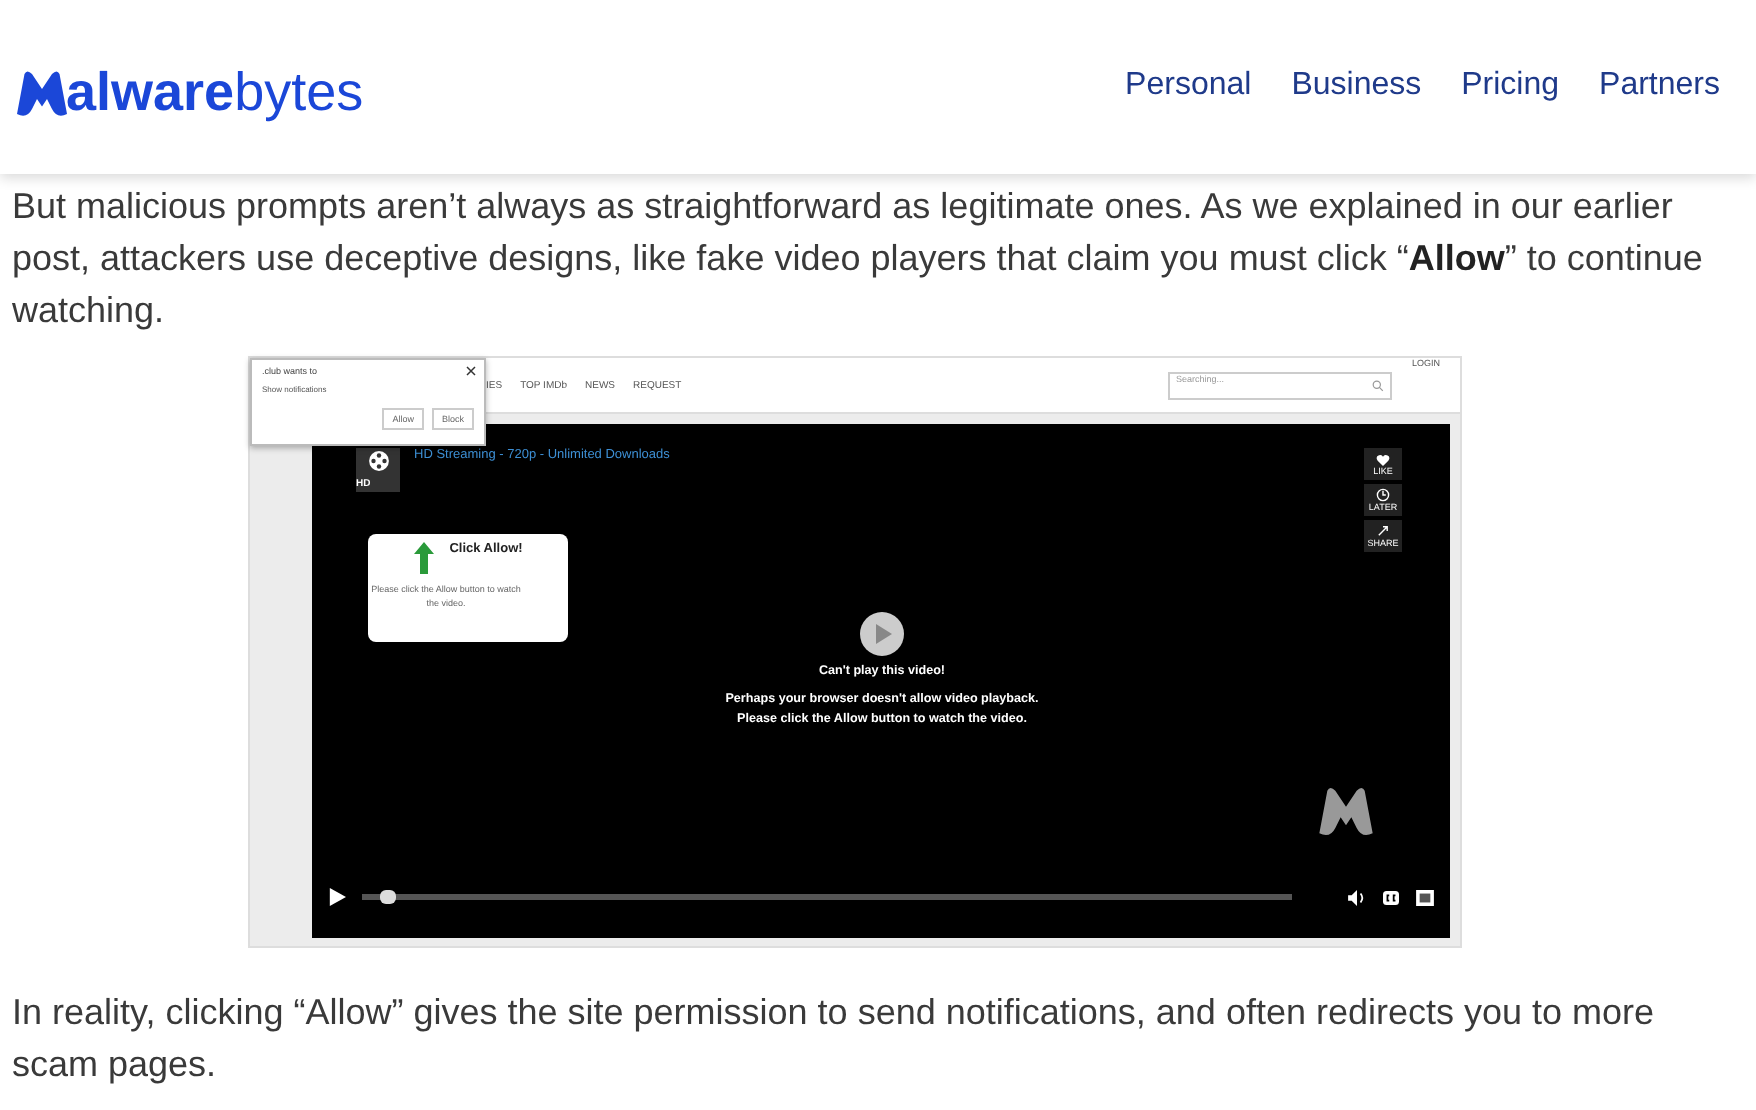 The width and height of the screenshot is (1756, 1110). What do you see at coordinates (1188, 86) in the screenshot?
I see `nav-link: Personal` at bounding box center [1188, 86].